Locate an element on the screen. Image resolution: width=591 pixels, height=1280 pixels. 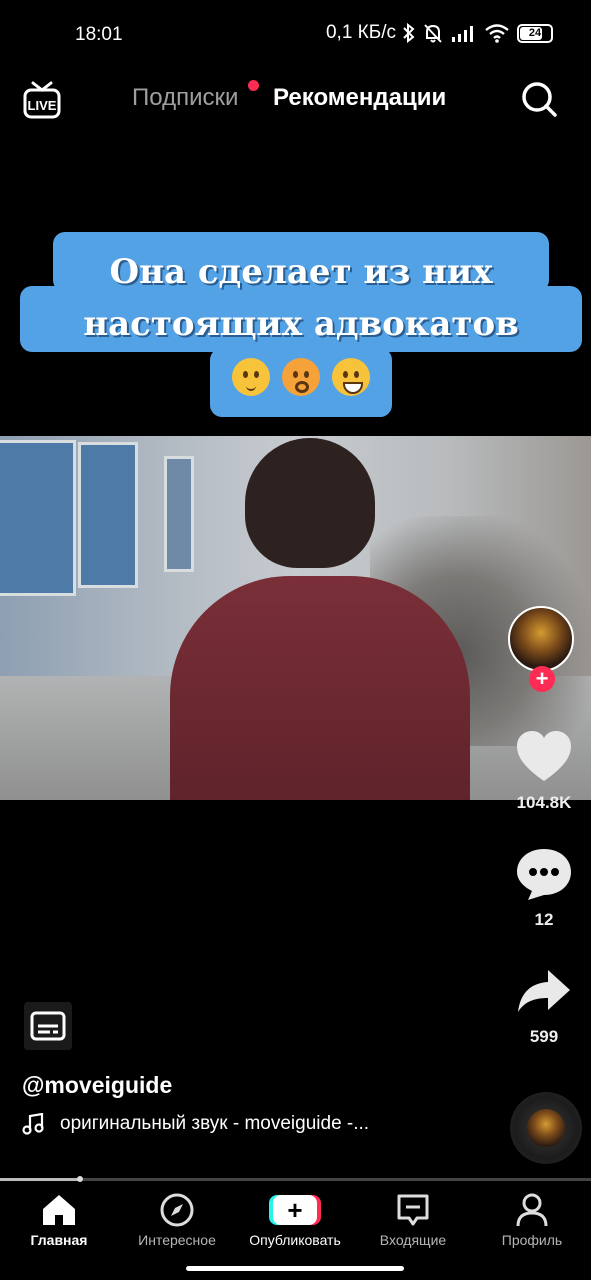
nav-discover-label: Интересное is located at coordinates (177, 1240).